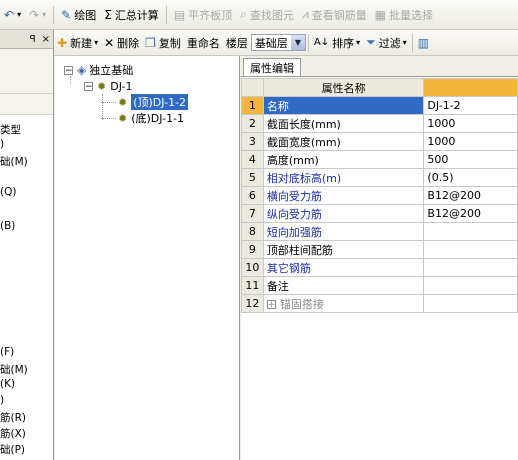  I want to click on row-number: 5, so click(252, 177).